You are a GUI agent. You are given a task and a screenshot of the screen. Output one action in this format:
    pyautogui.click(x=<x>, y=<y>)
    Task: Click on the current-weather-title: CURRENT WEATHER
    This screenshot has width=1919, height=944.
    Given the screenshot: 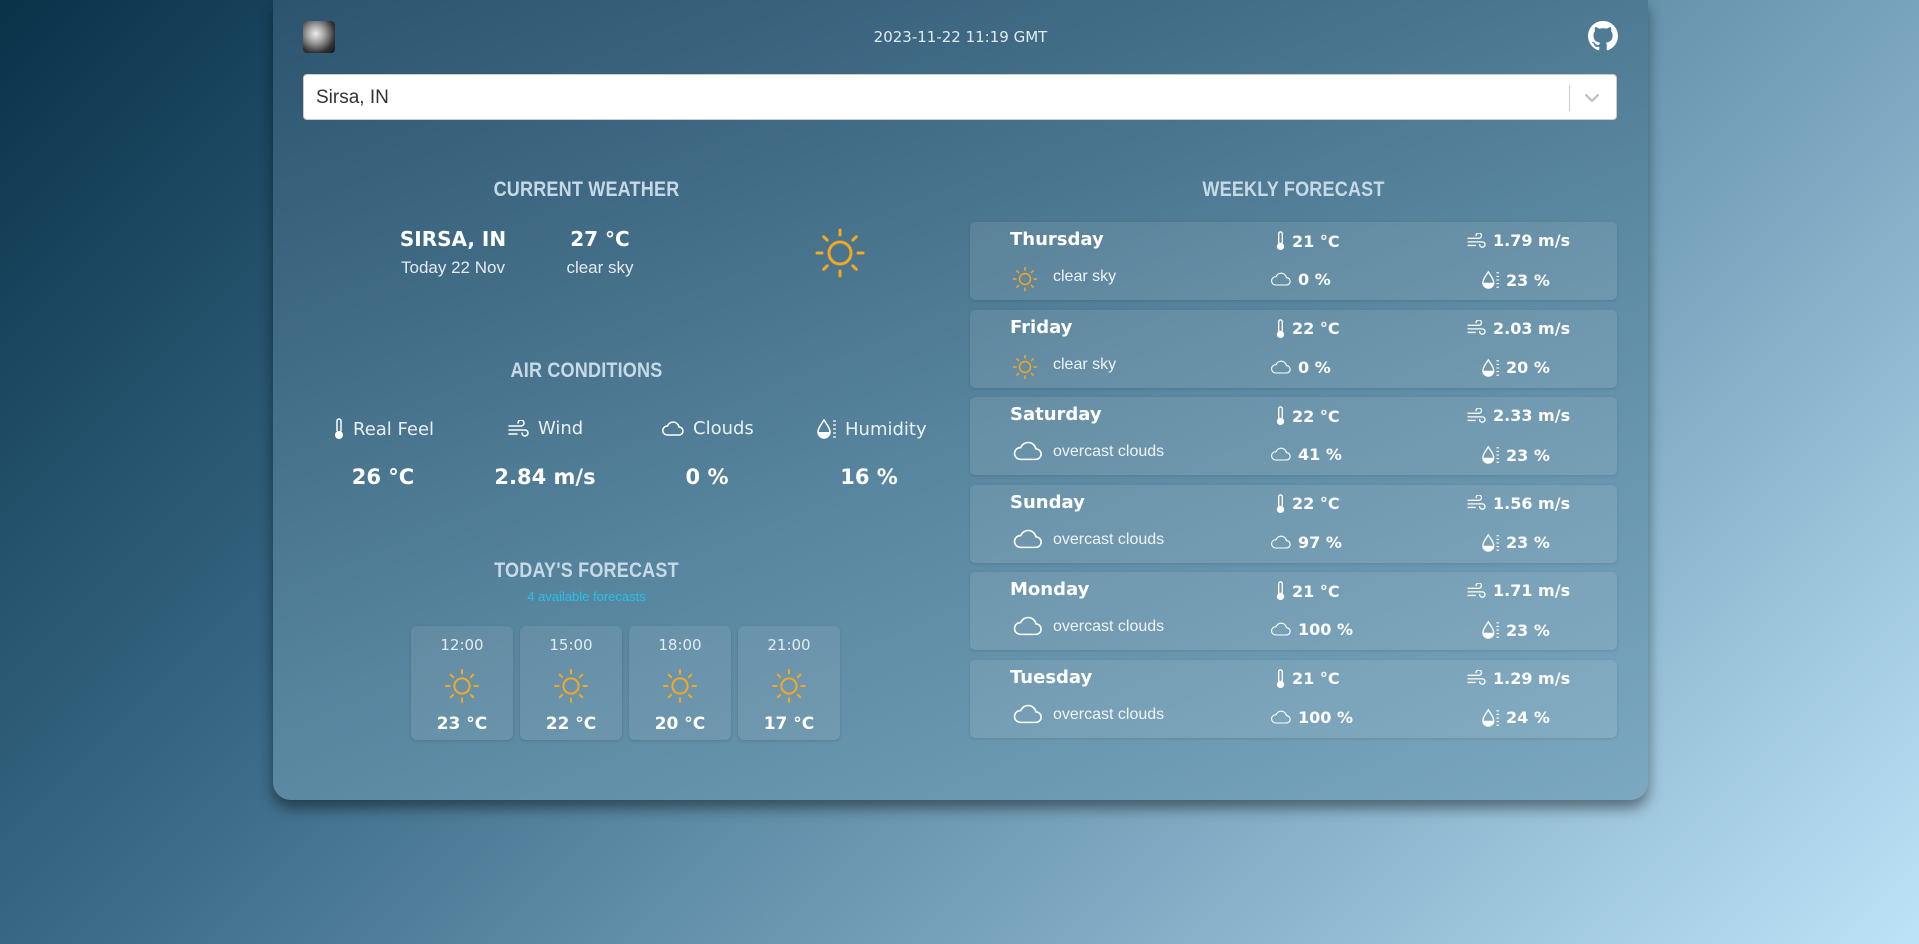 What is the action you would take?
    pyautogui.click(x=586, y=189)
    